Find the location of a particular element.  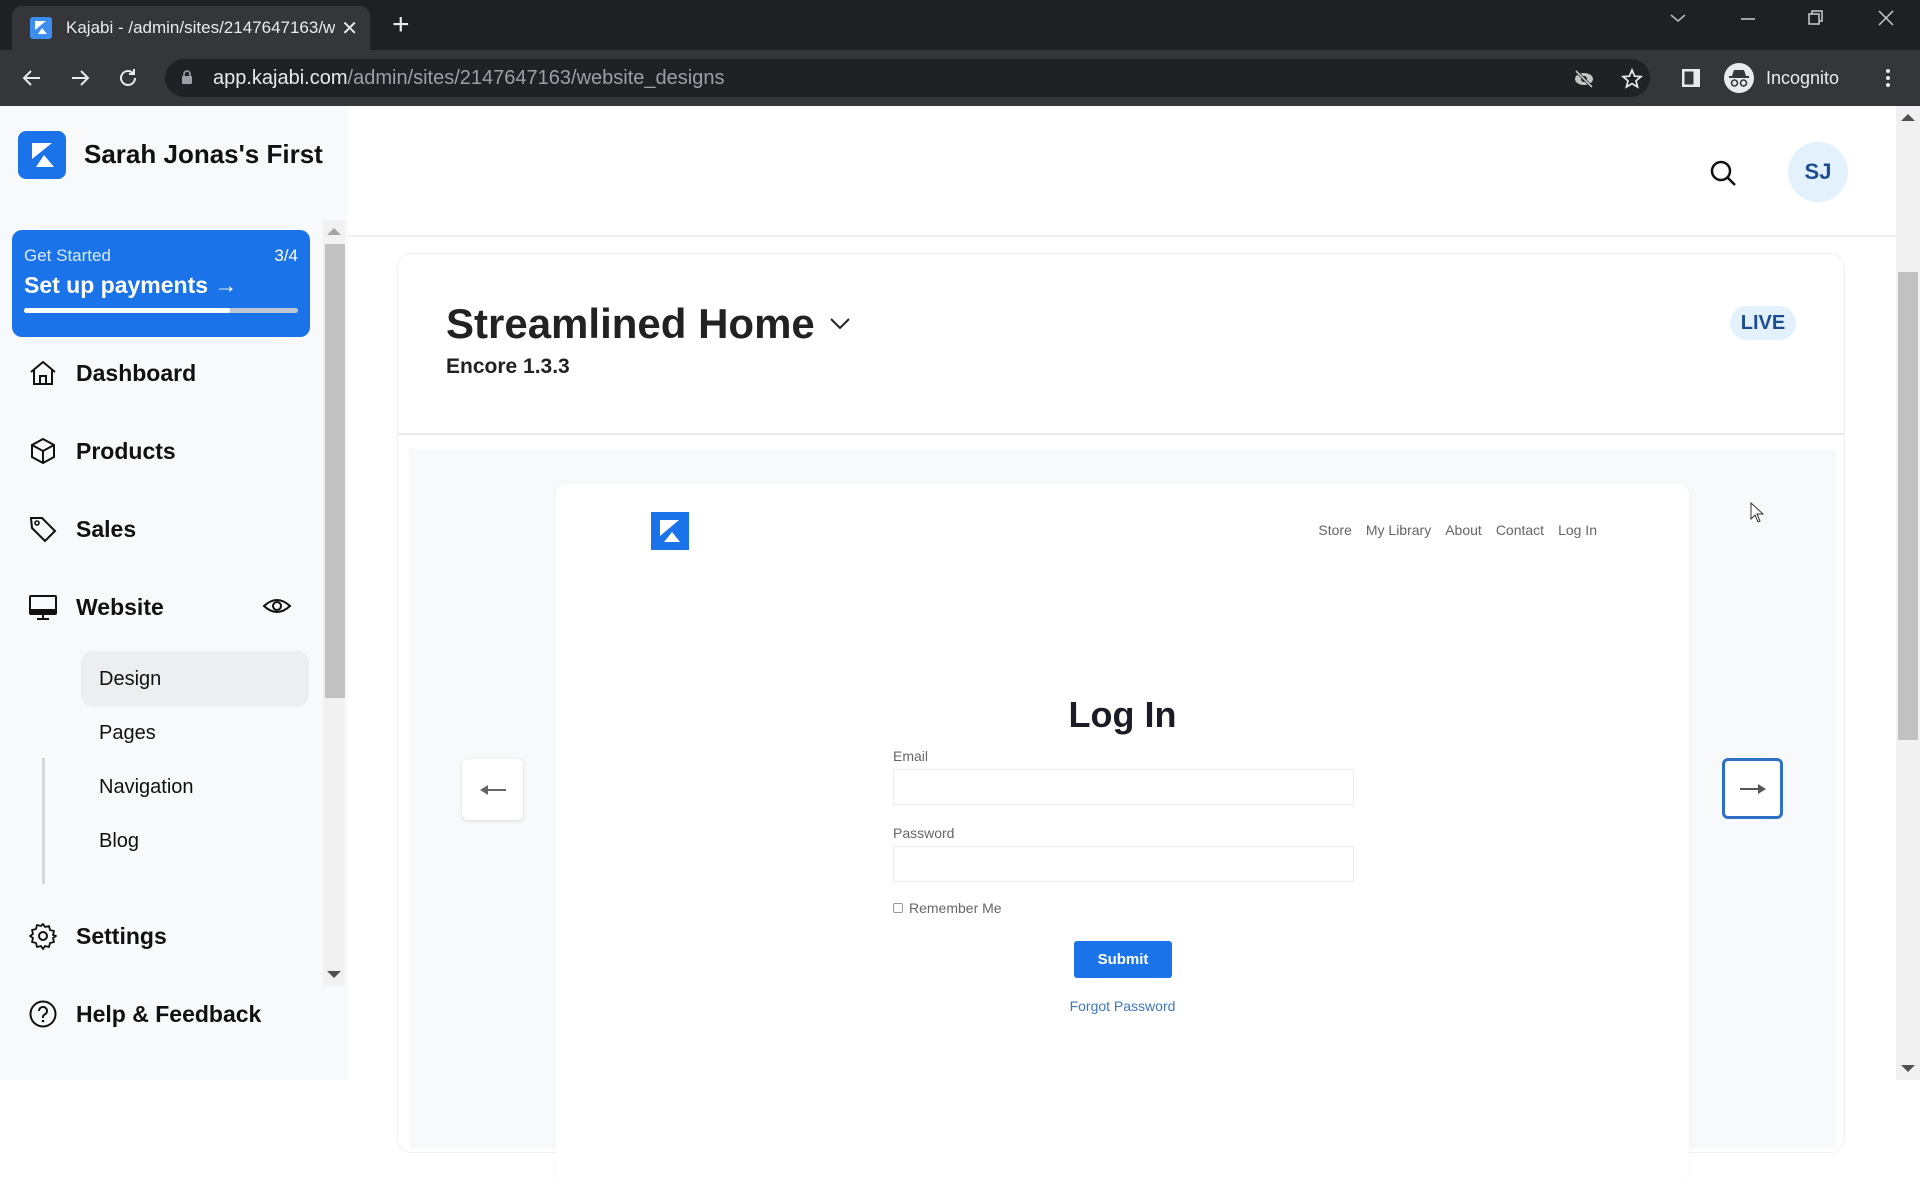

preview-logo is located at coordinates (670, 531).